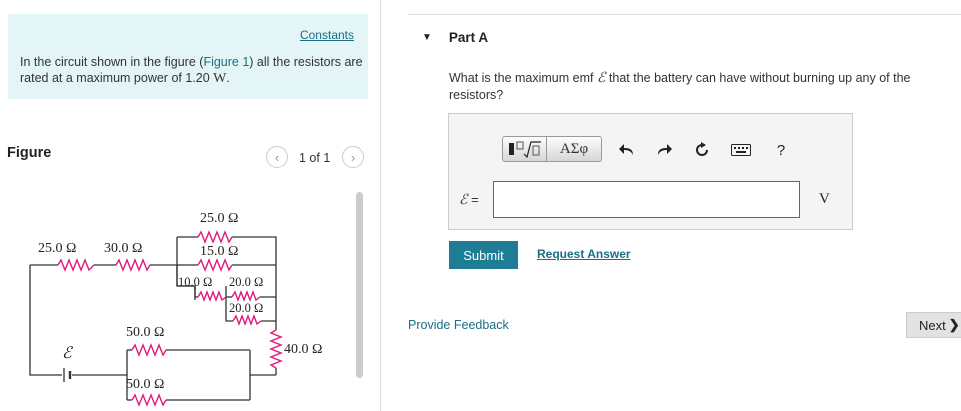 The image size is (961, 411). I want to click on undo-icon, so click(626, 149).